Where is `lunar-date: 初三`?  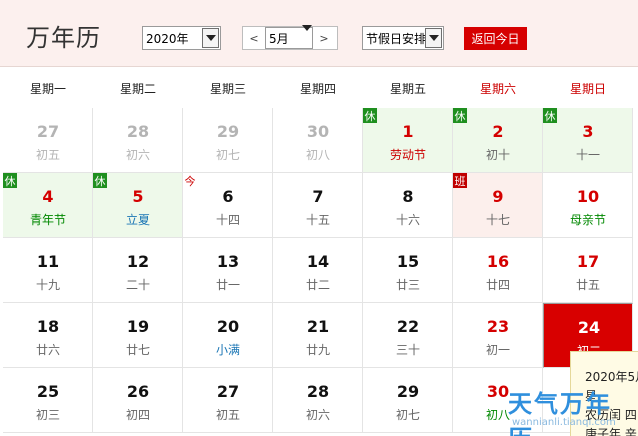 lunar-date: 初三 is located at coordinates (47, 415).